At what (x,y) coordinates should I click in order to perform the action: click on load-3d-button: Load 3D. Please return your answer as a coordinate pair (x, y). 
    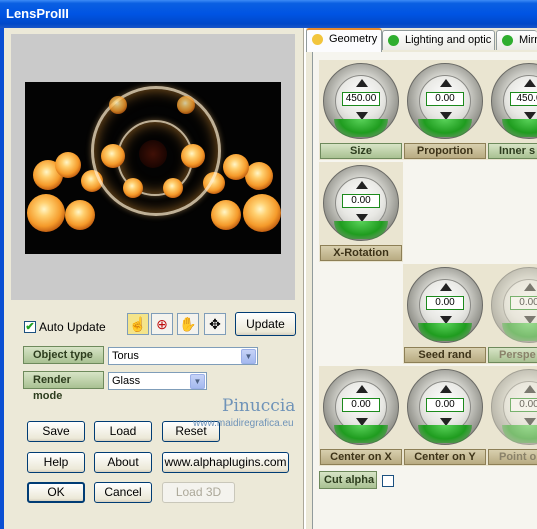
    Looking at the image, I should click on (198, 492).